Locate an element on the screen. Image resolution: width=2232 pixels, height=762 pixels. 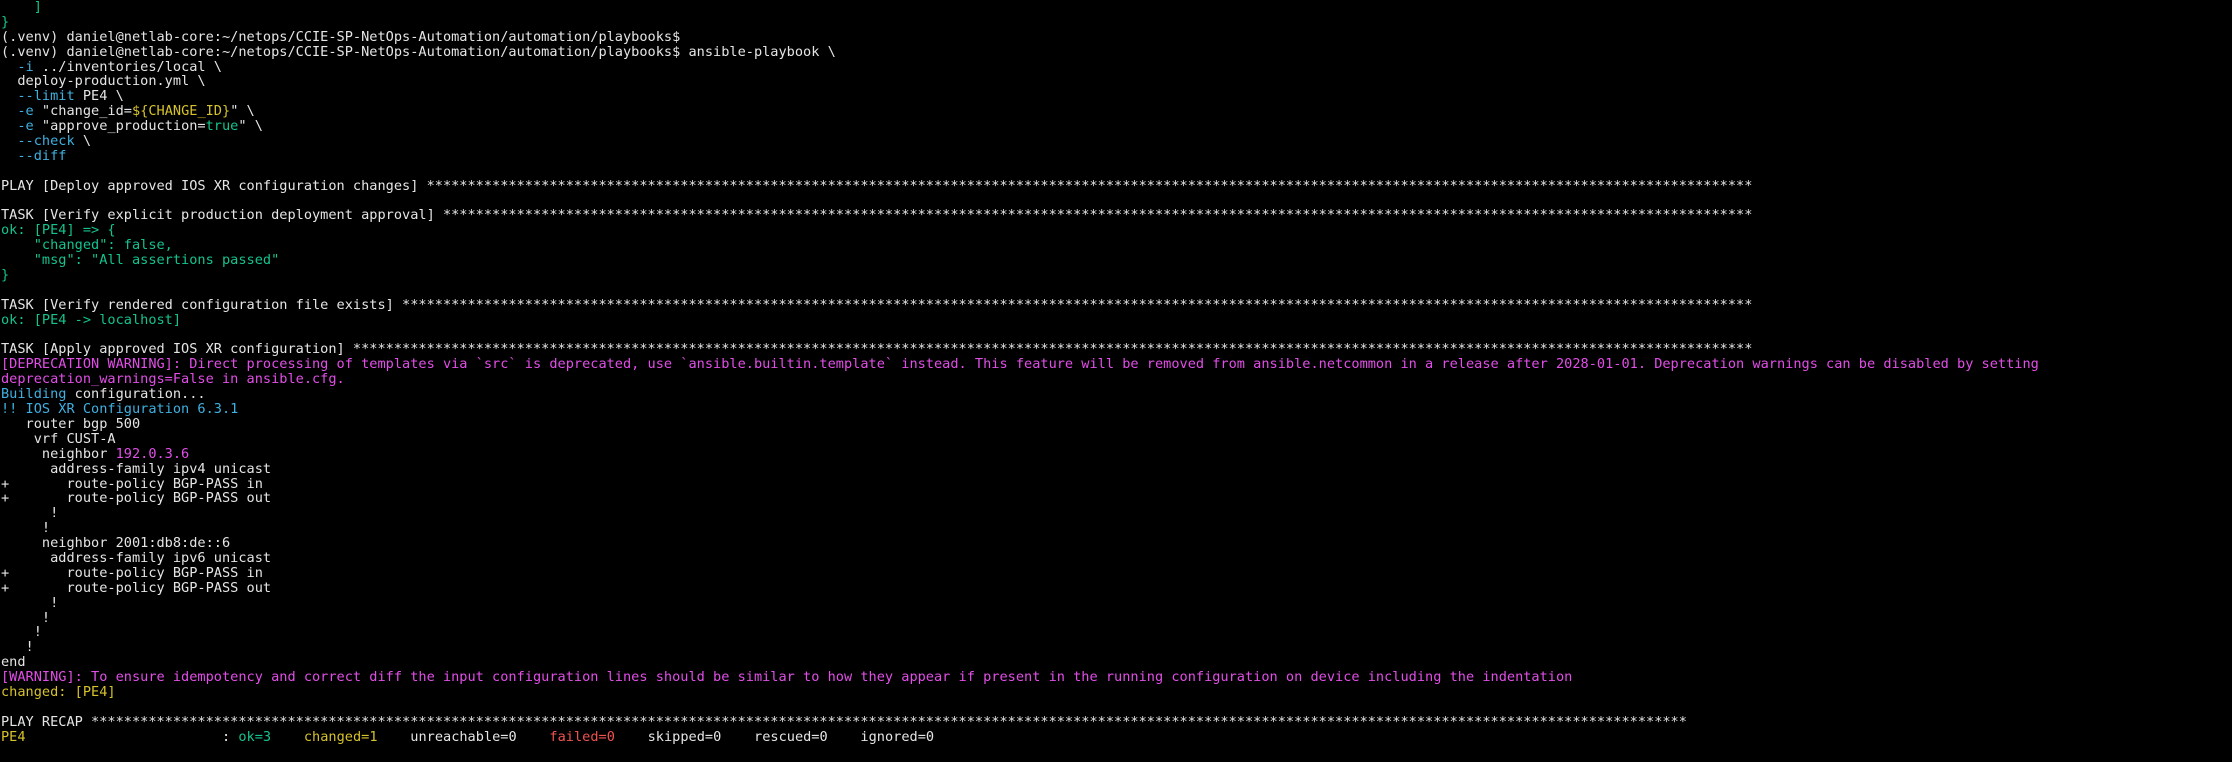
terminal-text: : is located at coordinates (132, 736).